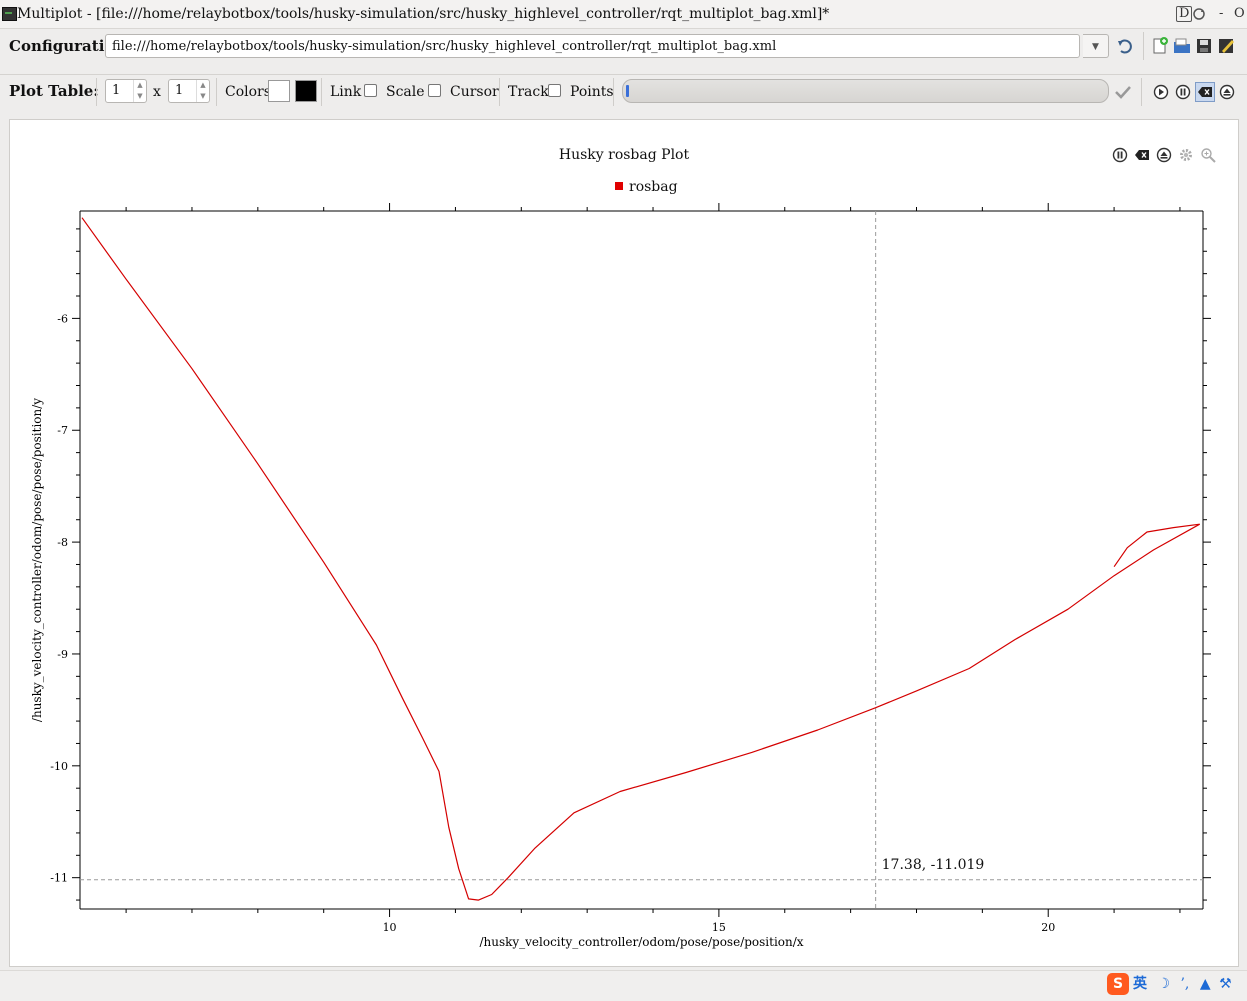  I want to click on app-icon, so click(9, 14).